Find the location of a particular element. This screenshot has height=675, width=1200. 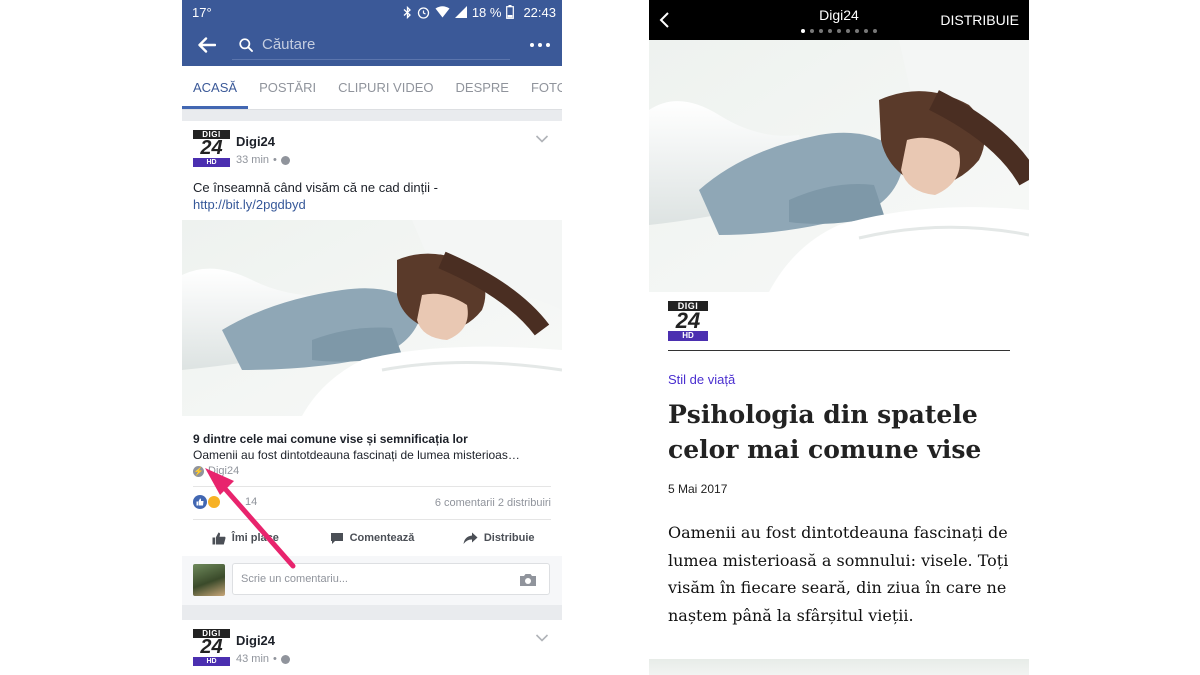

tab-home: ACASĂ is located at coordinates (215, 87).